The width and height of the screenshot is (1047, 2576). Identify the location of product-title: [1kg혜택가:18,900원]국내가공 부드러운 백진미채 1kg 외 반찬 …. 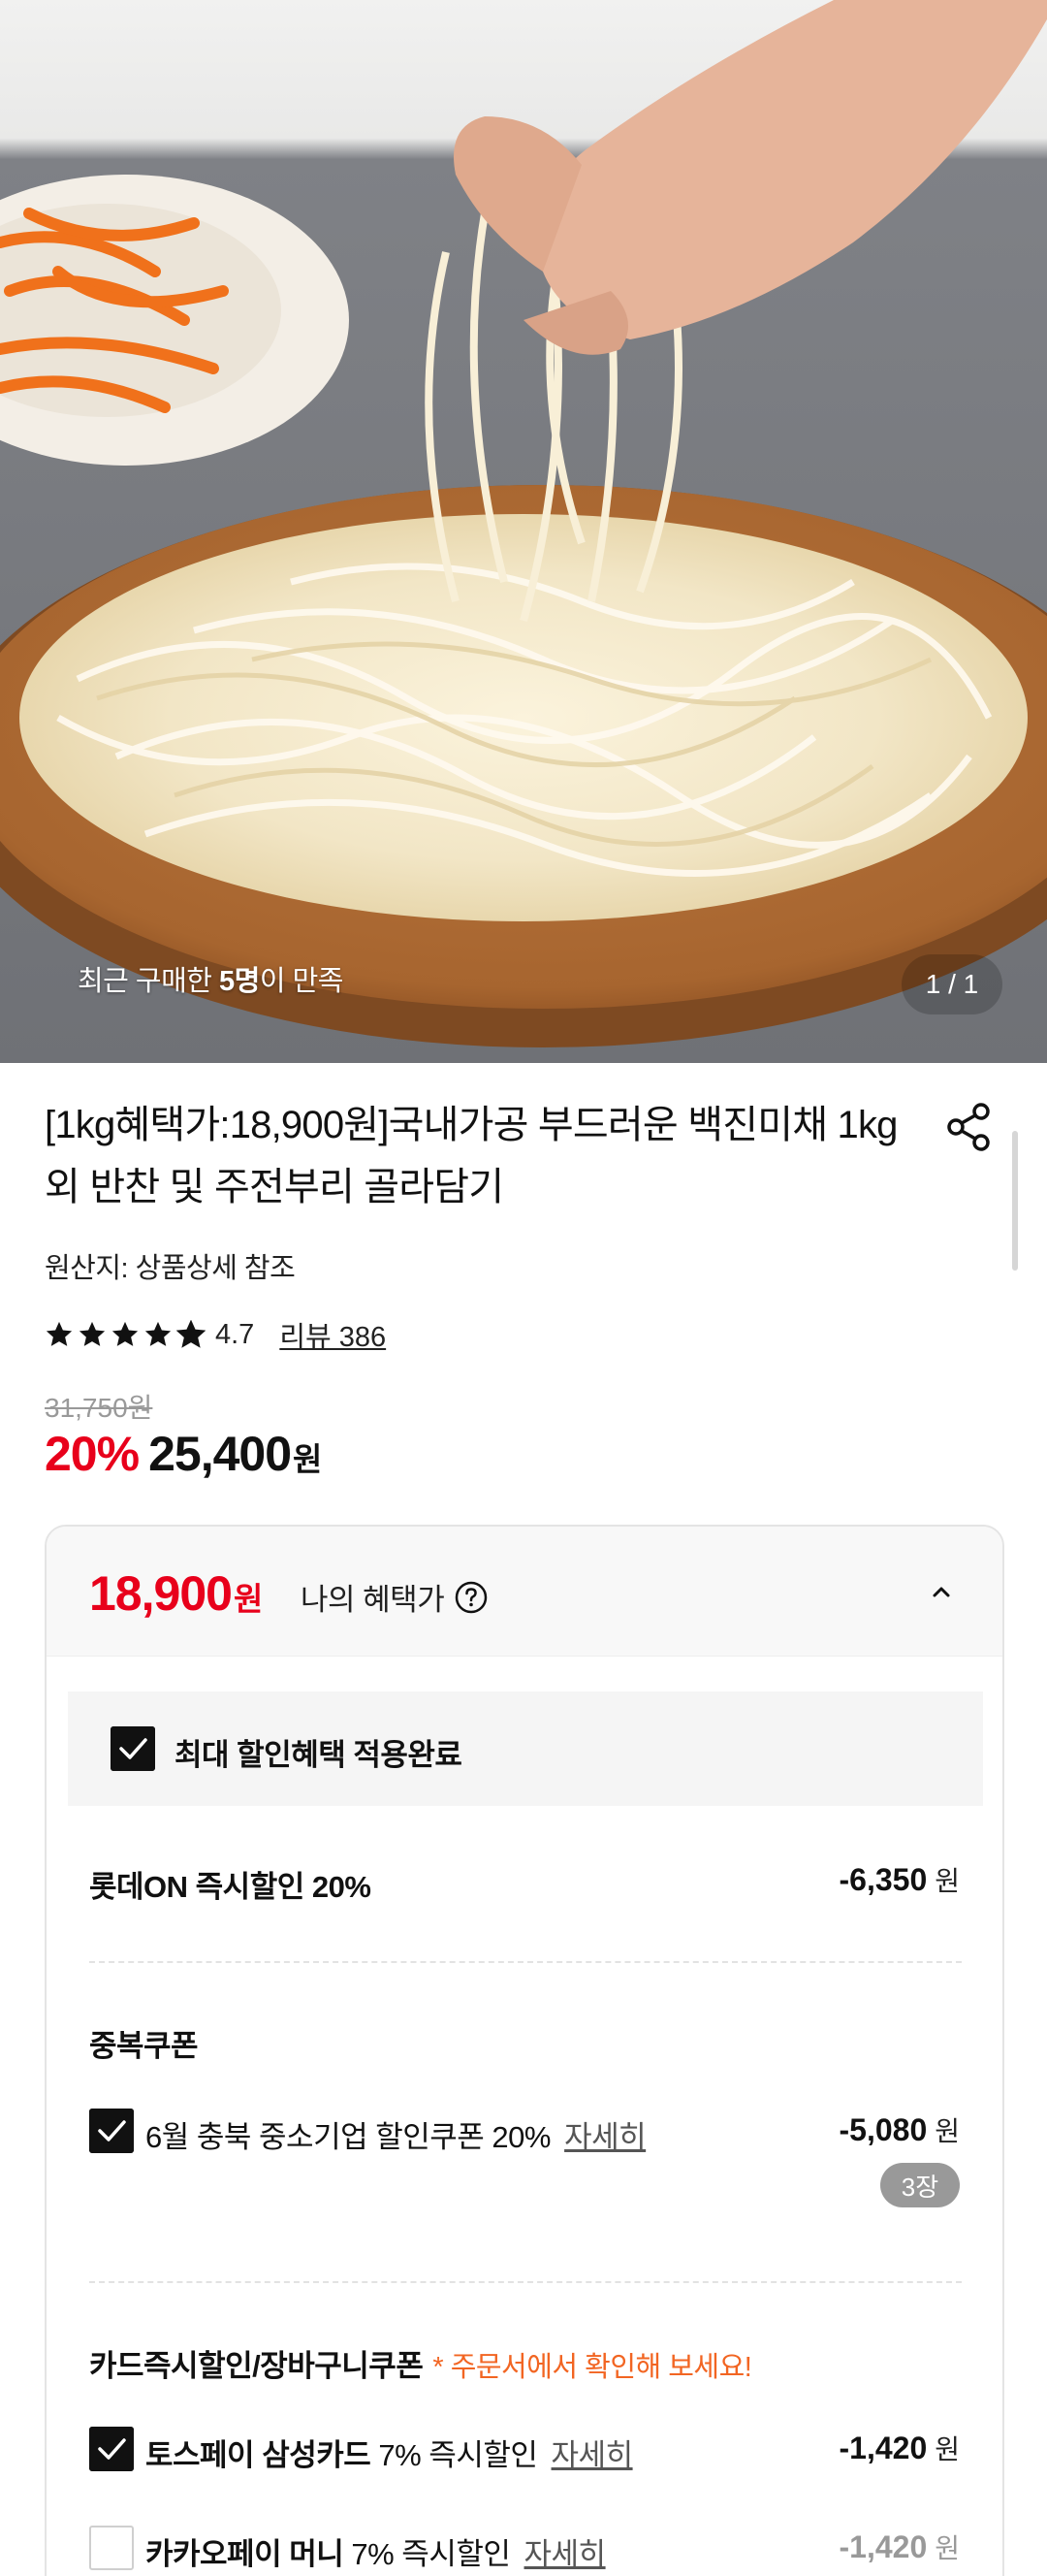
(471, 1156).